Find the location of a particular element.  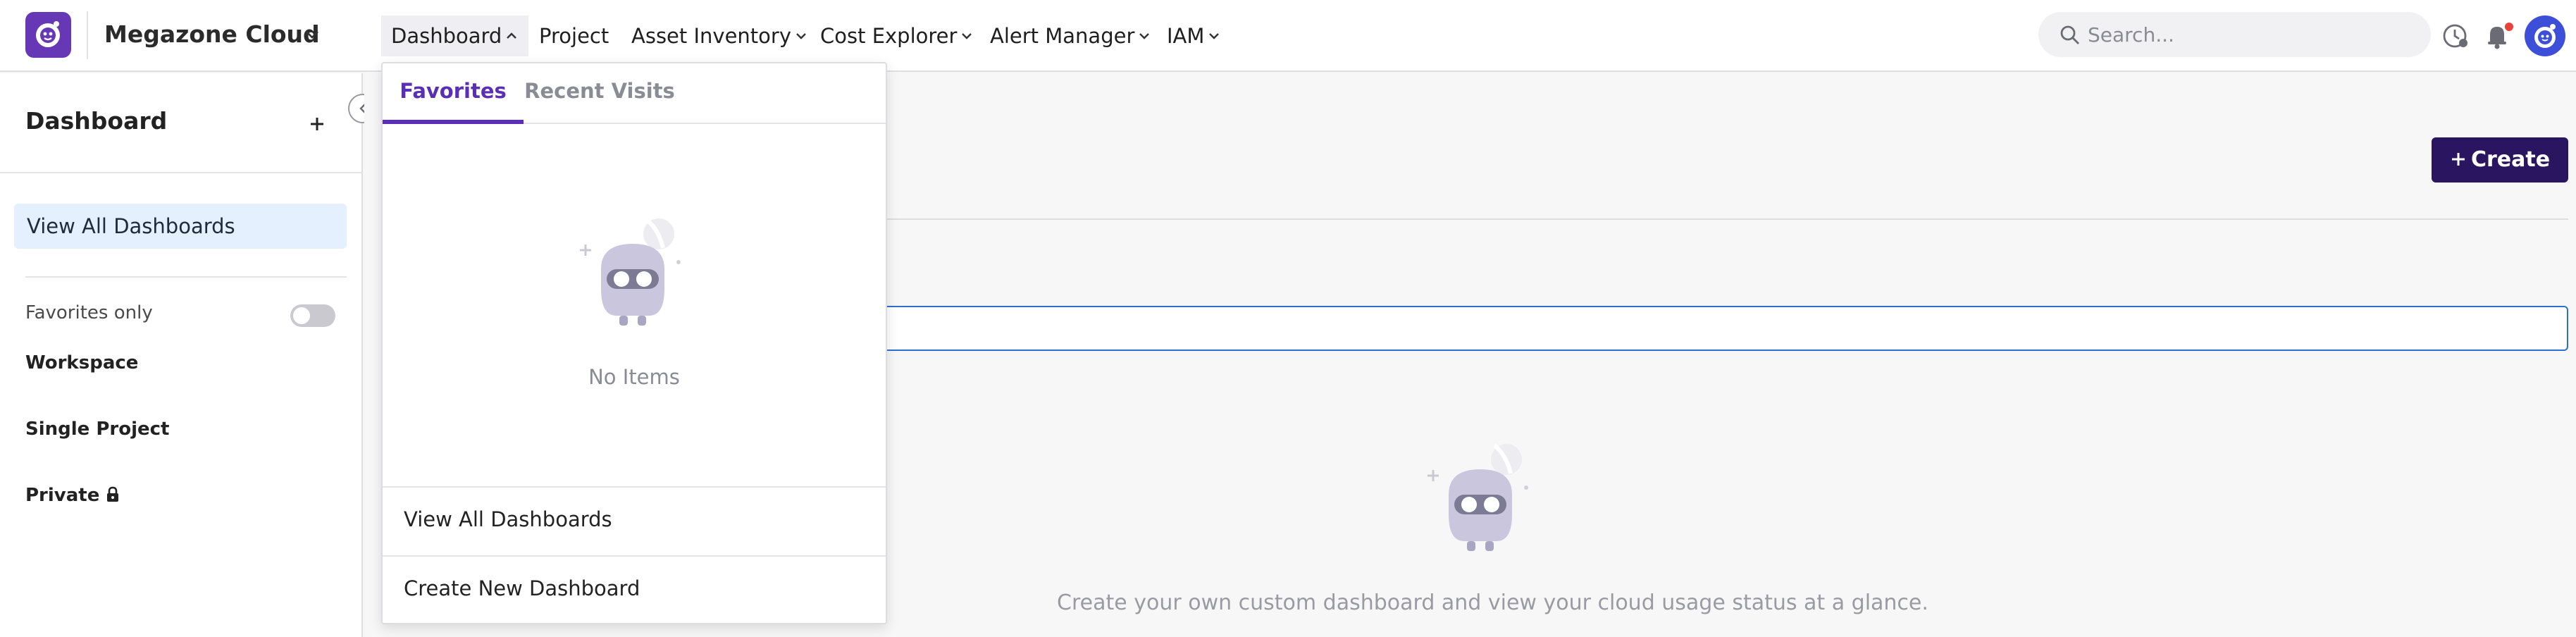

brand-divider is located at coordinates (87, 35).